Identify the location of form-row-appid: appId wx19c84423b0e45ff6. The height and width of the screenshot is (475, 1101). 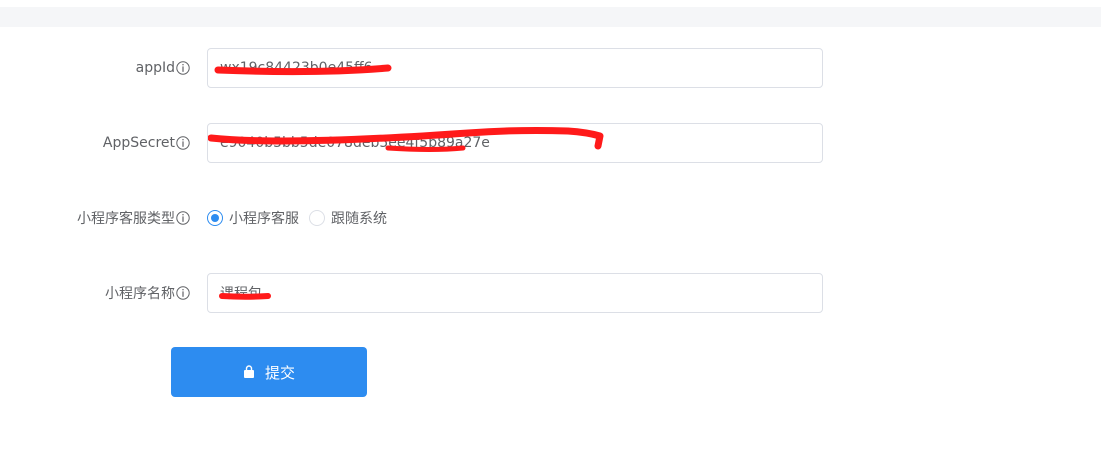
(550, 68).